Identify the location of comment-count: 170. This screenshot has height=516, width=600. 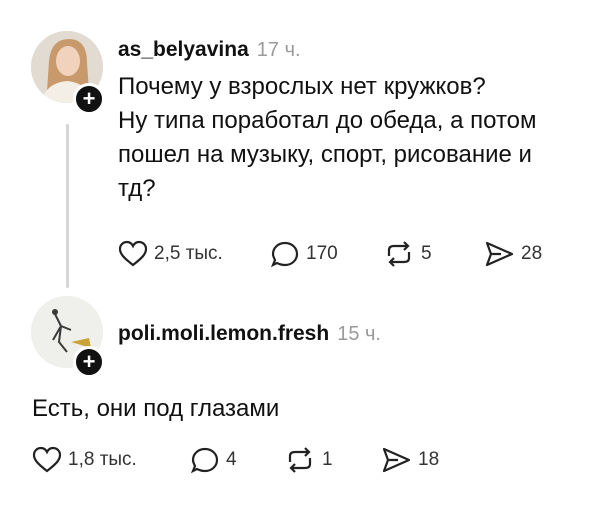
(322, 253).